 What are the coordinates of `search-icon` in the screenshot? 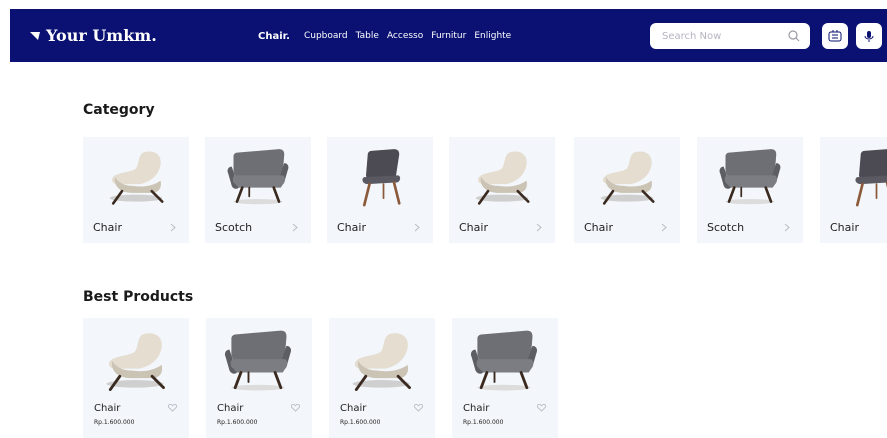 It's located at (794, 36).